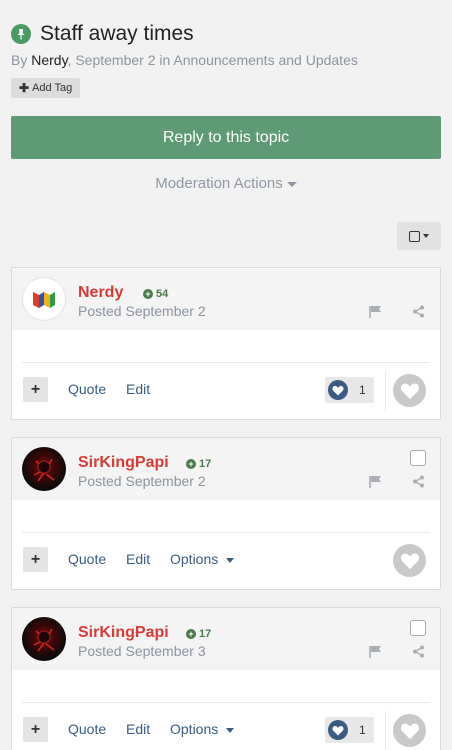  Describe the element at coordinates (226, 137) in the screenshot. I see `reply-to-topic-button: Reply to this topic` at that location.